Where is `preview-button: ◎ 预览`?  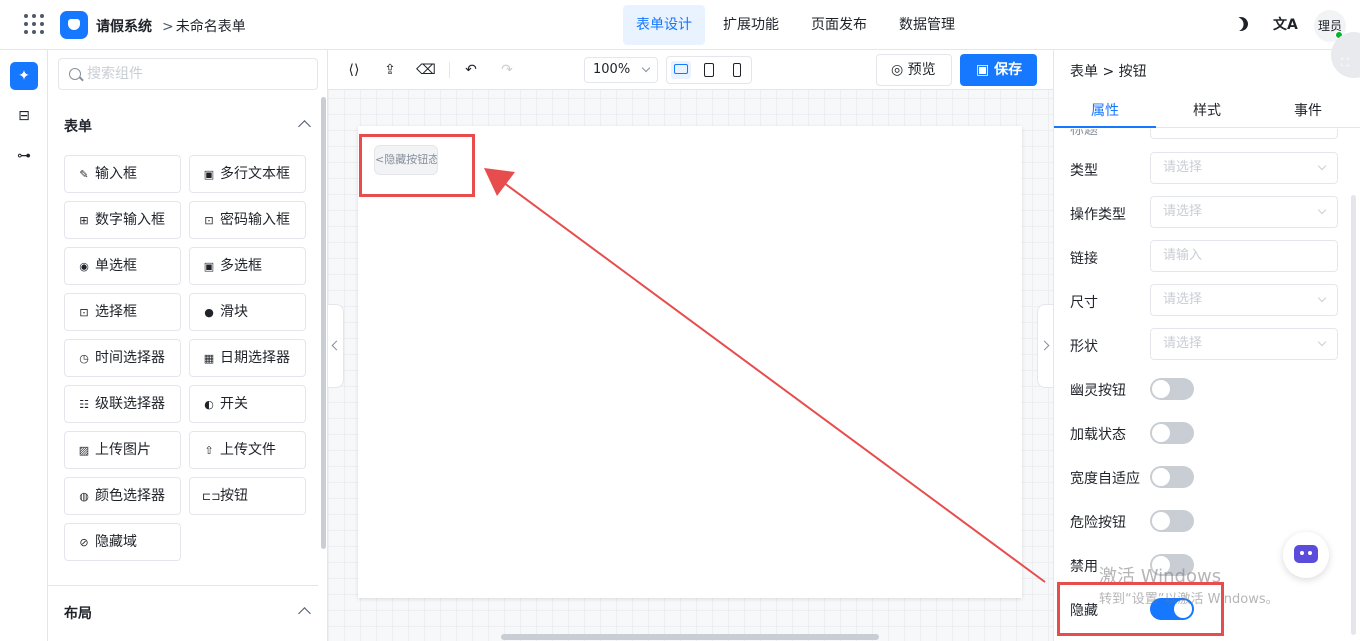
preview-button: ◎ 预览 is located at coordinates (914, 70).